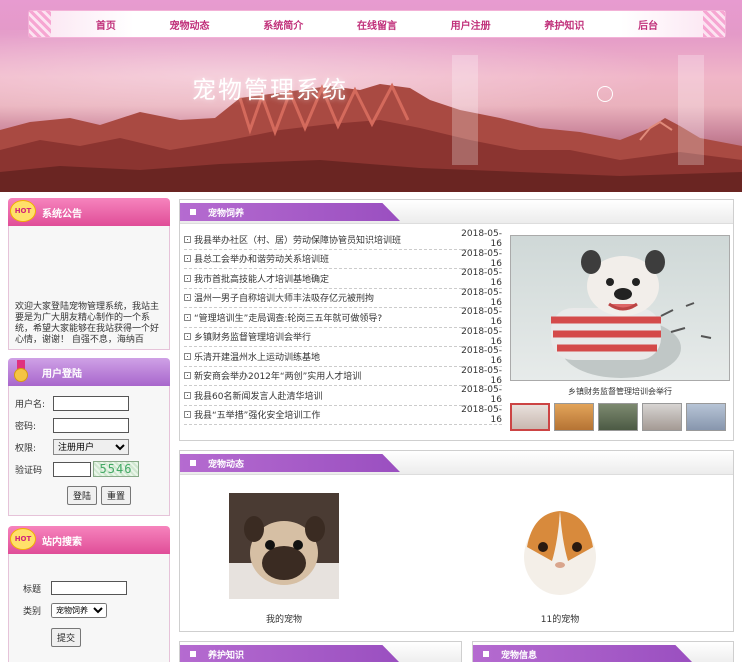 The height and width of the screenshot is (662, 742). Describe the element at coordinates (560, 546) in the screenshot. I see `guinea-pig-image` at that location.